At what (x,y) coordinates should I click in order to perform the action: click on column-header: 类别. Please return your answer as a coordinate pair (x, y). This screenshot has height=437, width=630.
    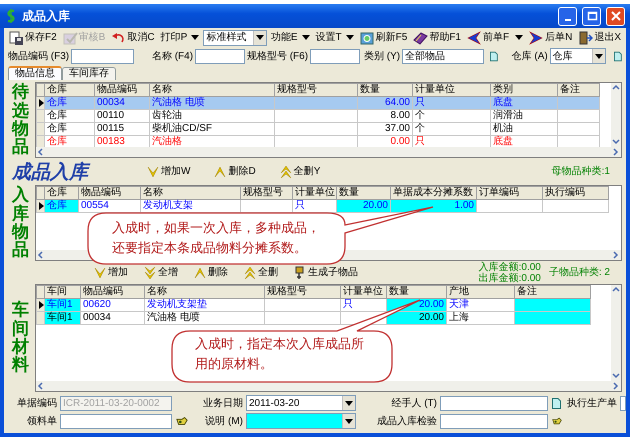
    Looking at the image, I should click on (524, 90).